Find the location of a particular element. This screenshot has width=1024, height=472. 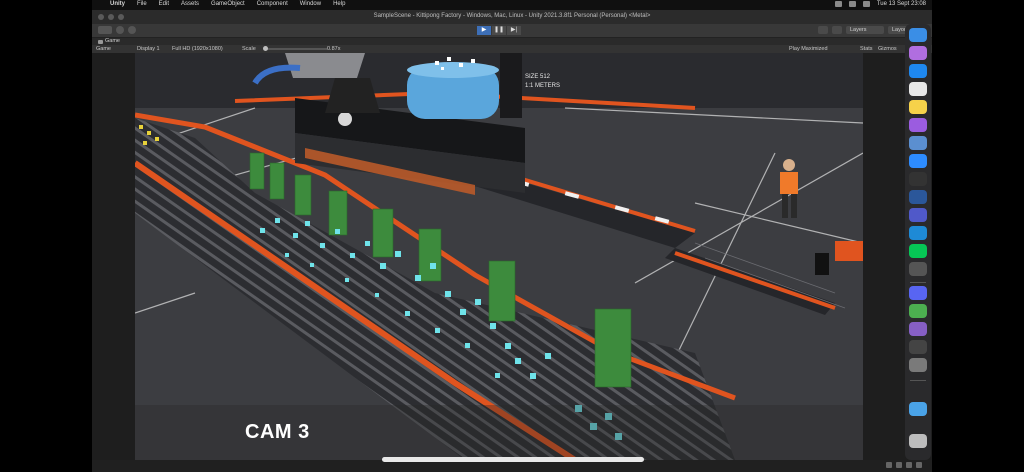

far-right-rail is located at coordinates (849, 251).